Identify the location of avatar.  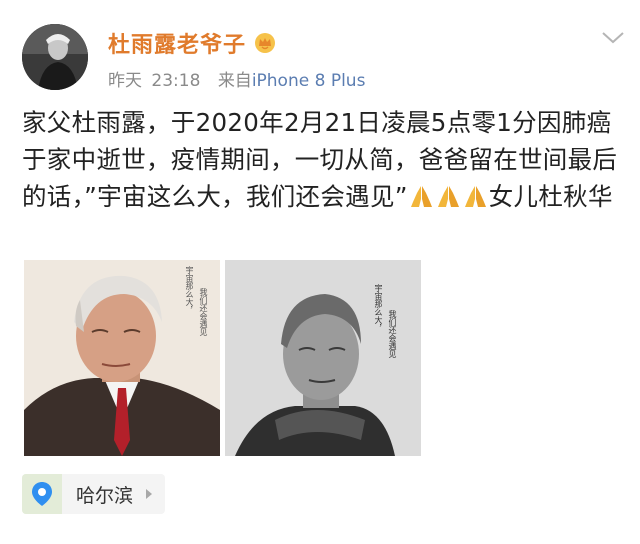
(55, 57).